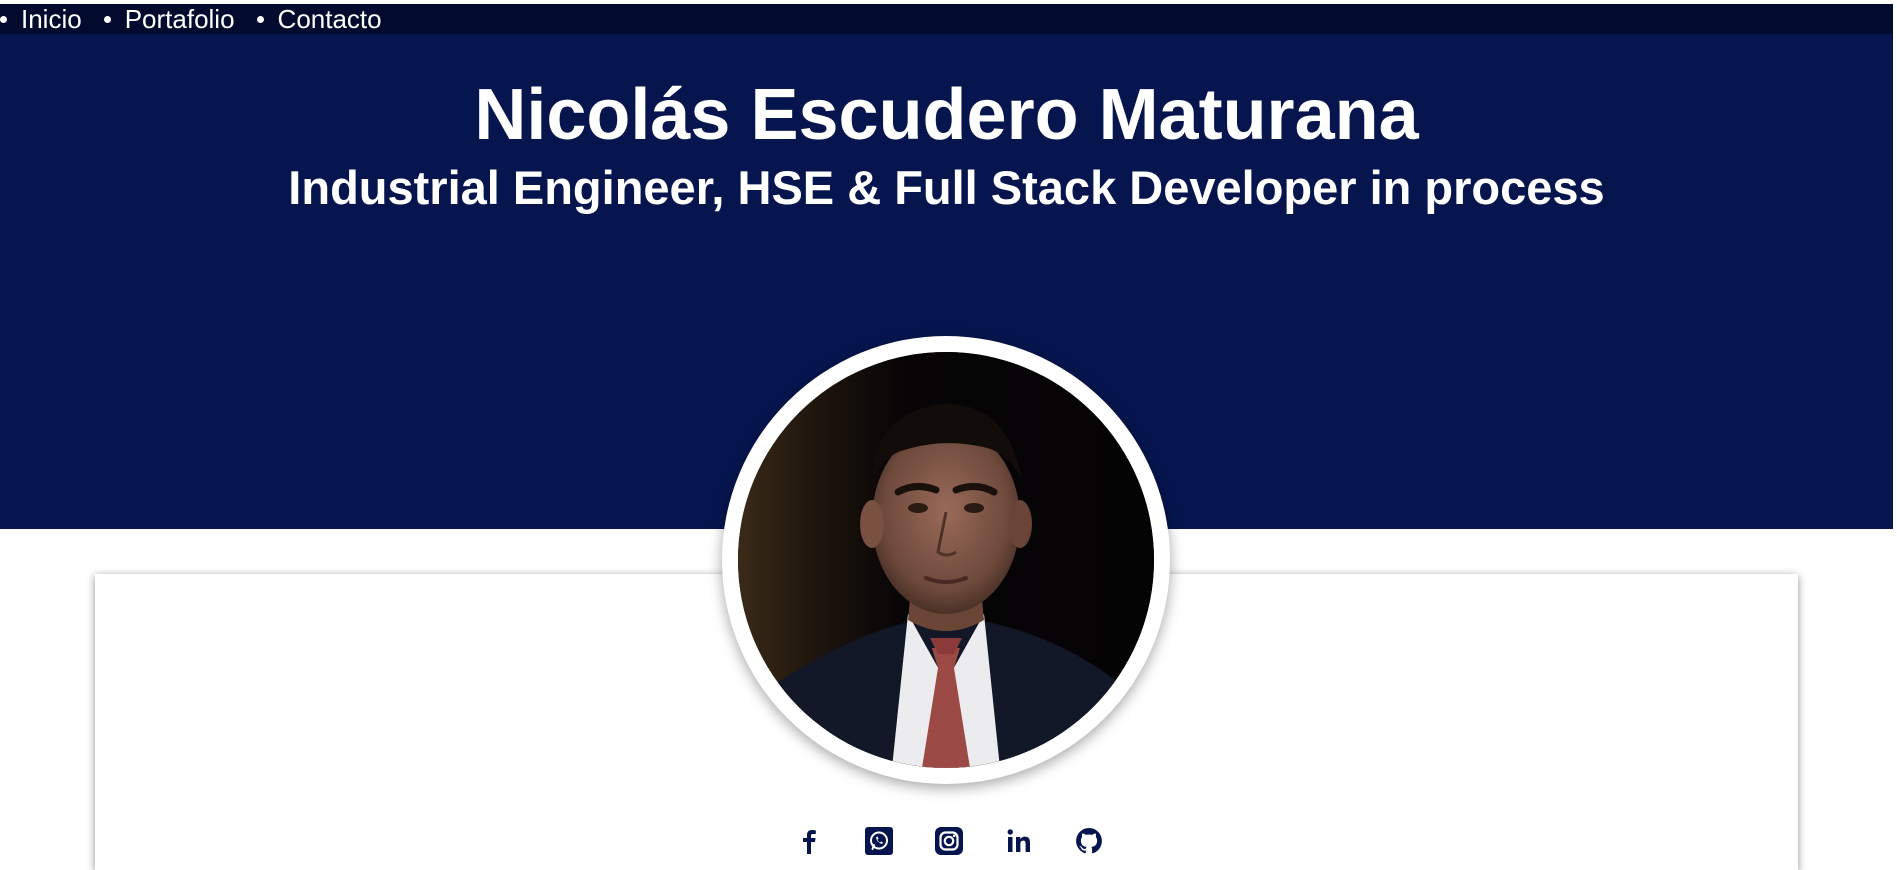 This screenshot has height=870, width=1897. What do you see at coordinates (946, 115) in the screenshot?
I see `page-title: Nicolás Escudero Maturana` at bounding box center [946, 115].